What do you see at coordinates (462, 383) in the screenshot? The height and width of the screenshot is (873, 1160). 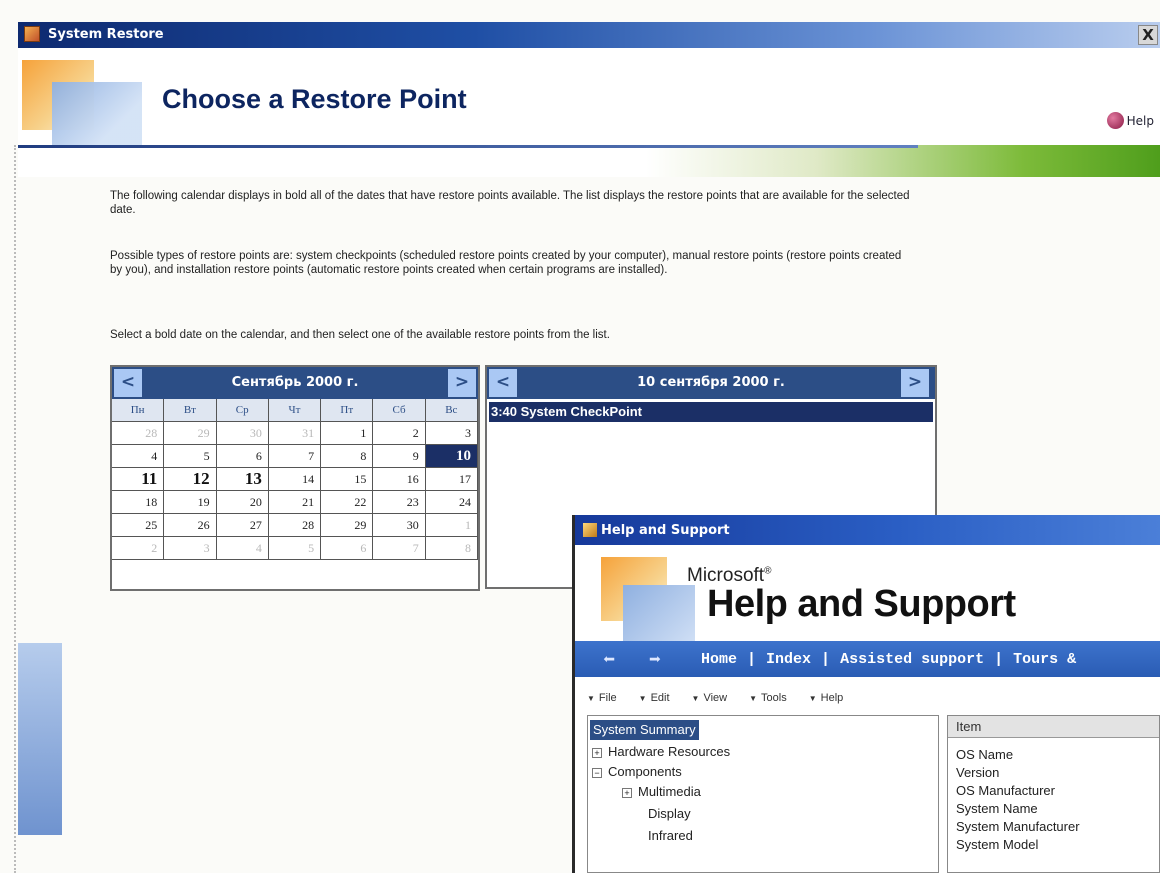 I see `next-month-button: >` at bounding box center [462, 383].